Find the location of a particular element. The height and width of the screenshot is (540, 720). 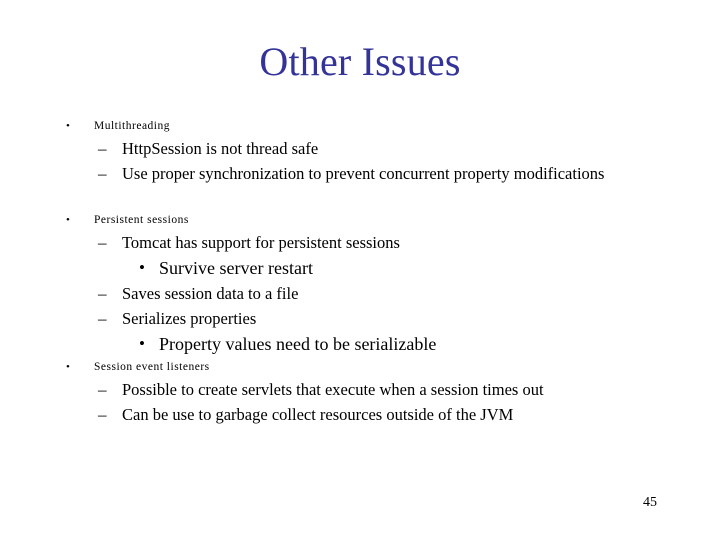

bullet-label: Persistent sessions is located at coordinates (141, 220).